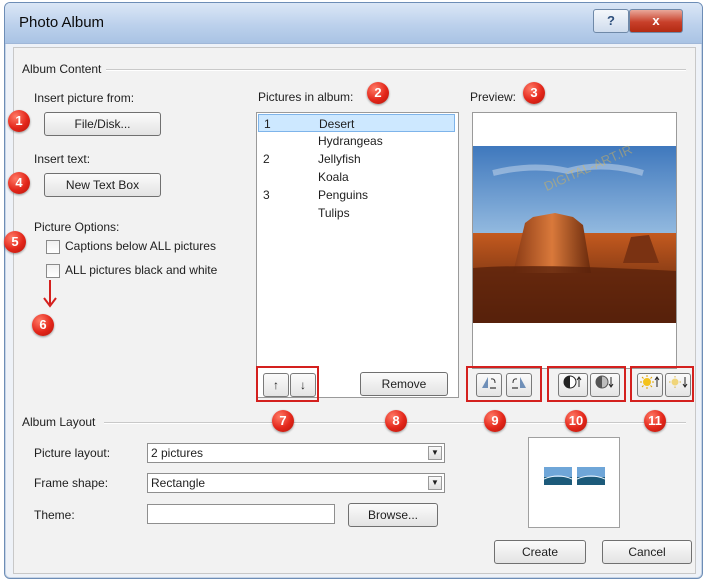  Describe the element at coordinates (62, 22) in the screenshot. I see `window-title: Photo Album` at that location.